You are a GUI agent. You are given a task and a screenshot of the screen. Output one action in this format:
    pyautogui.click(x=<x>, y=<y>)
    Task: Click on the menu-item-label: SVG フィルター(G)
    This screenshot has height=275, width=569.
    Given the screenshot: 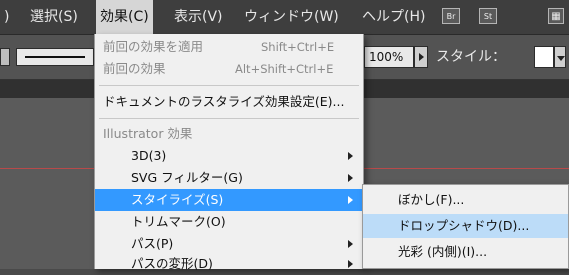 What is the action you would take?
    pyautogui.click(x=187, y=177)
    